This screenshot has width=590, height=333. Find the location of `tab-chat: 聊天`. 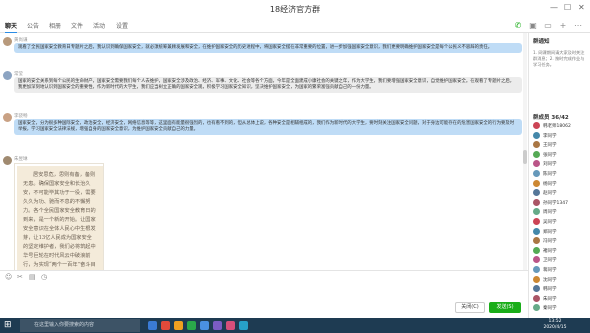

tab-chat: 聊天 is located at coordinates (11, 27).